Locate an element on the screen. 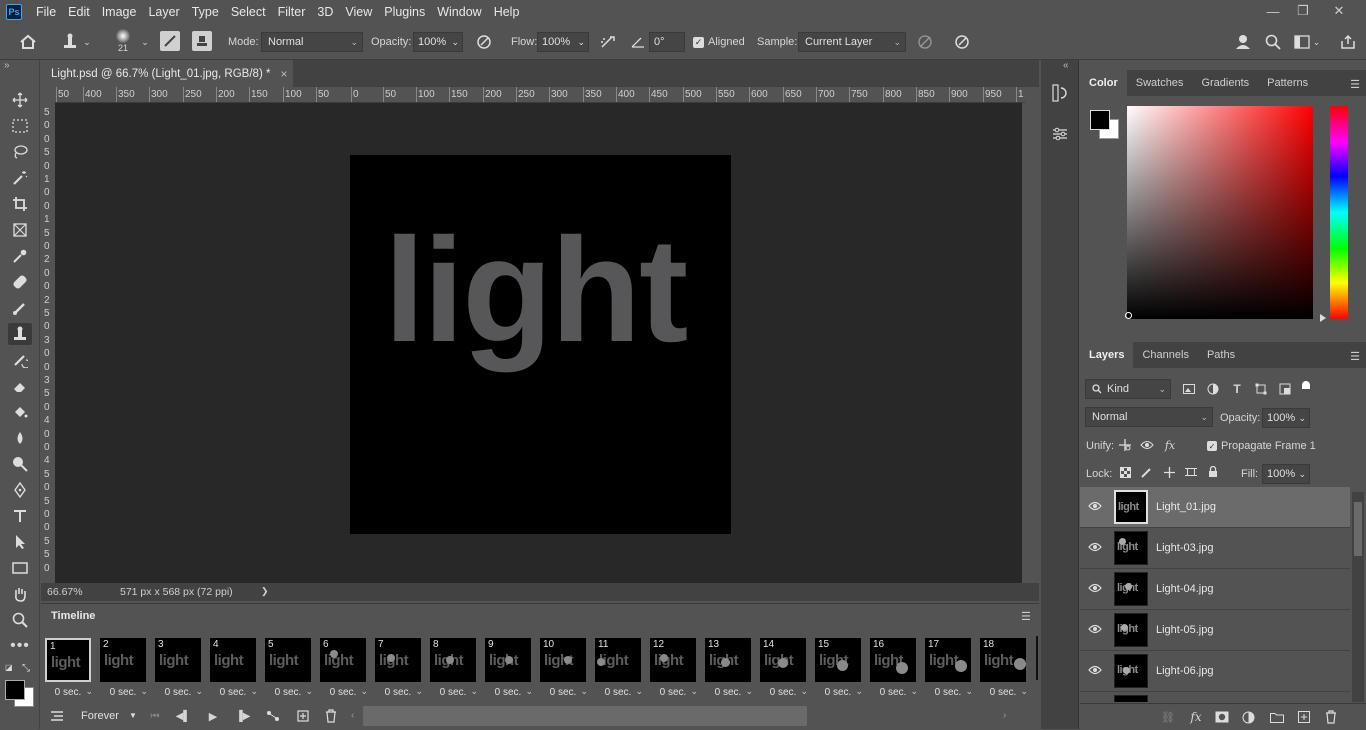 The height and width of the screenshot is (730, 1366). layers-panel-tab-channels: Channels is located at coordinates (1165, 355).